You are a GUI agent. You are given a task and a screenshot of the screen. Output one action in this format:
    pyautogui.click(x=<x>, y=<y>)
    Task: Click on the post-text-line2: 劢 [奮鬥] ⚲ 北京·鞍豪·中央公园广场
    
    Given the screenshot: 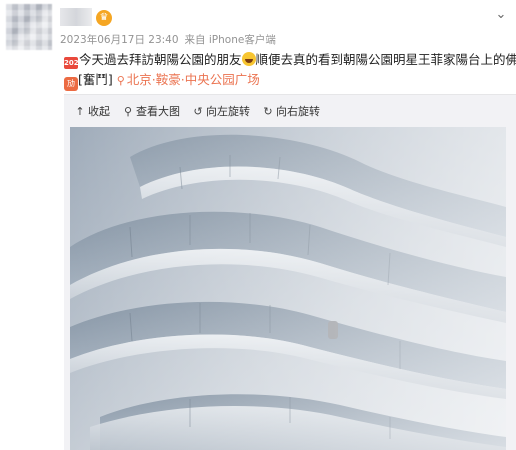 What is the action you would take?
    pyautogui.click(x=162, y=80)
    